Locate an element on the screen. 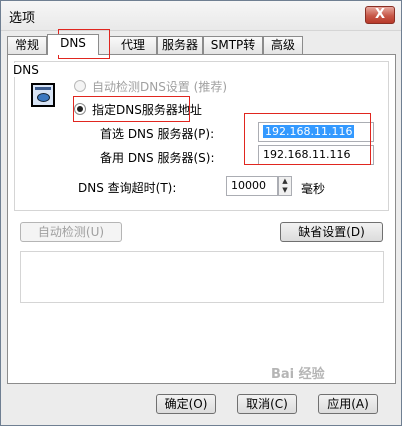  auto-detect-dns-label: 自动检测DNS设置 (推荐) is located at coordinates (160, 87).